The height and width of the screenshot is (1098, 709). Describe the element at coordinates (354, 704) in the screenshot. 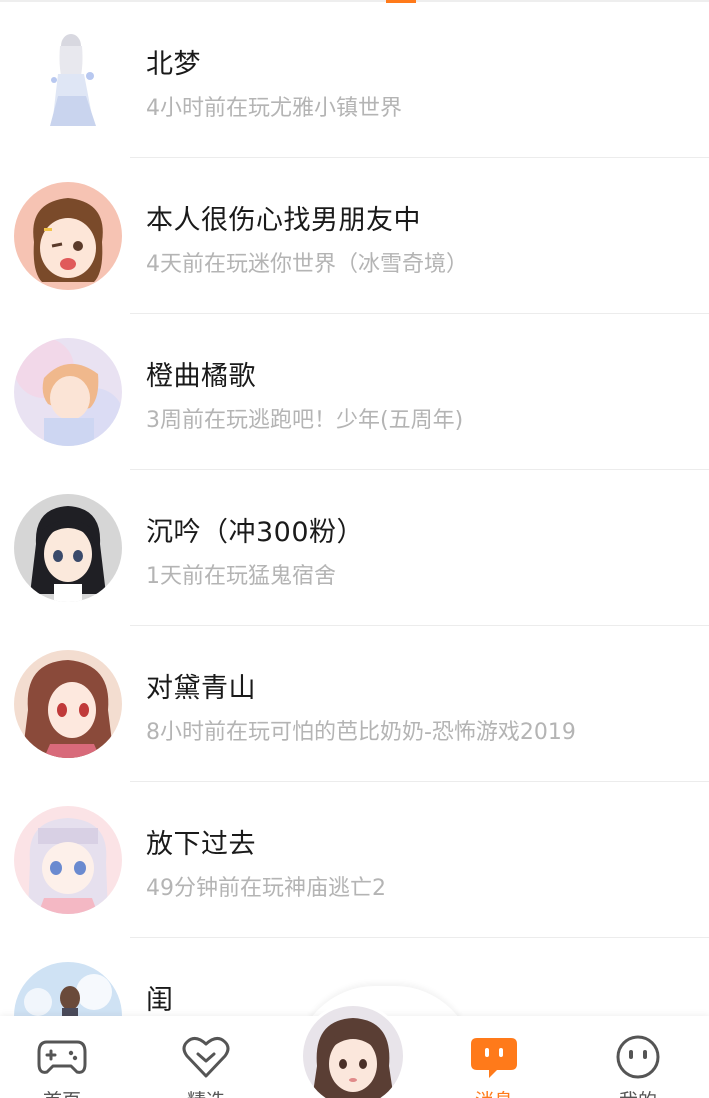

I see `friend-item: 对黛青山 8小时前在玩可怕的芭比奶奶-恐怖游戏2019` at that location.